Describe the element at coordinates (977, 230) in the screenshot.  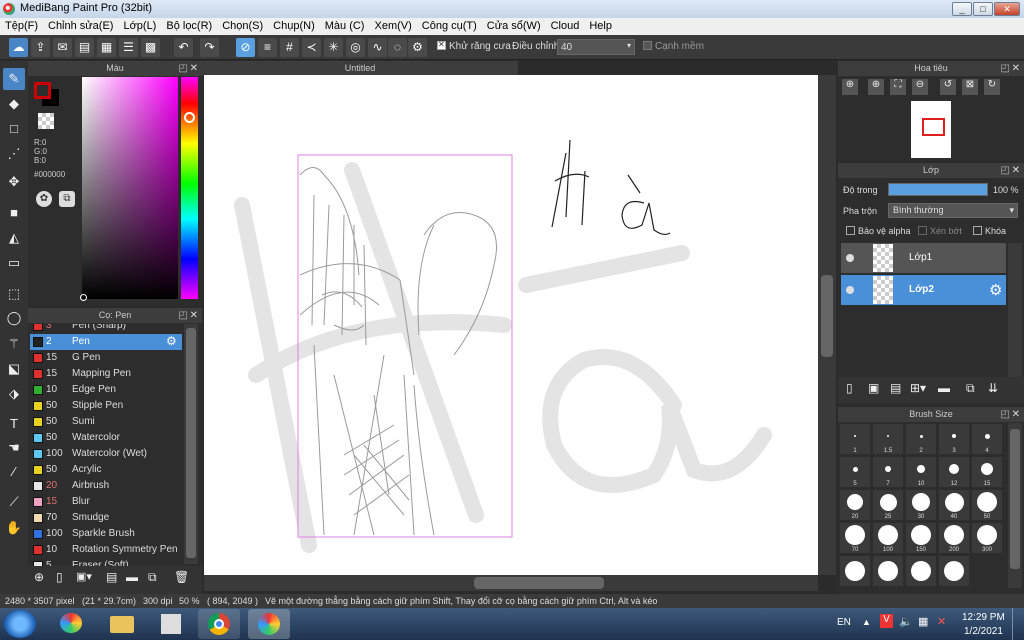
I see `lock-checkbox` at that location.